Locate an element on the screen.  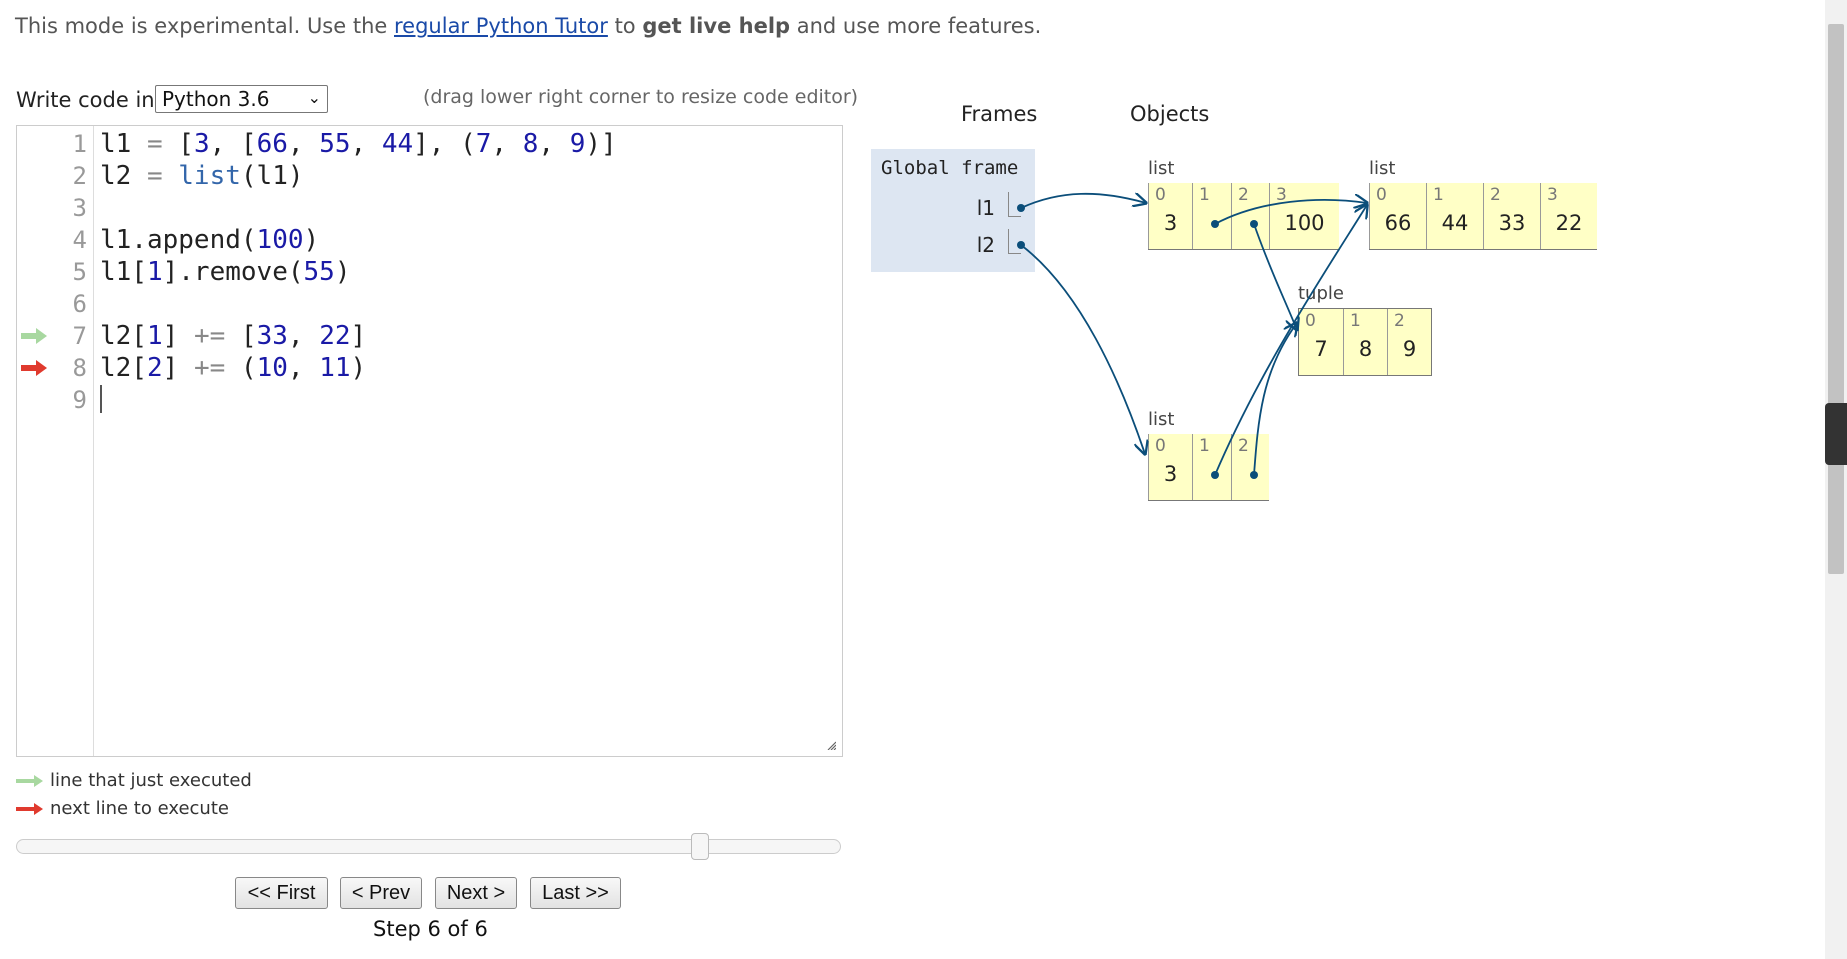
pointer-slot-l2 is located at coordinates (1014, 241).